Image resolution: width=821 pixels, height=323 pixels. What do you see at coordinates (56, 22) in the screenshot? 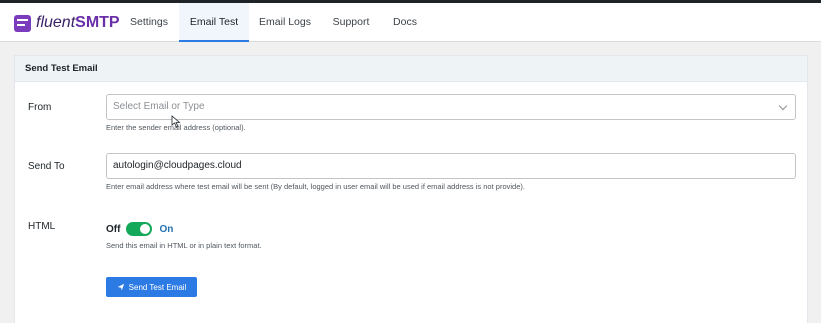
I see `brand-name-prefix: fluent` at bounding box center [56, 22].